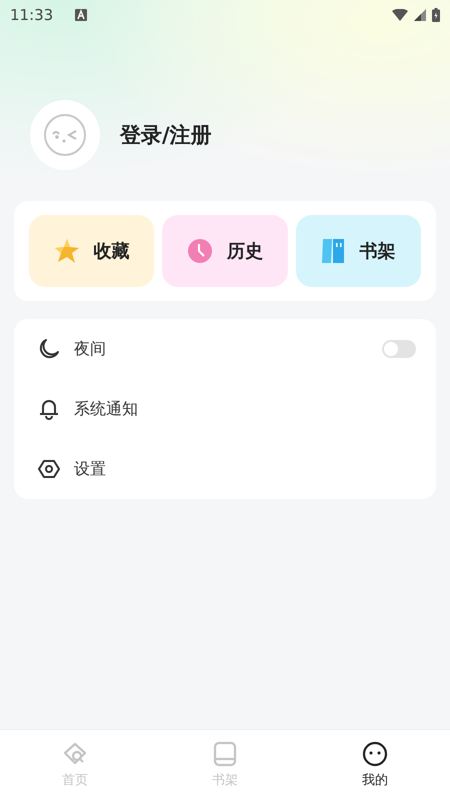  What do you see at coordinates (420, 15) in the screenshot?
I see `signal-icon` at bounding box center [420, 15].